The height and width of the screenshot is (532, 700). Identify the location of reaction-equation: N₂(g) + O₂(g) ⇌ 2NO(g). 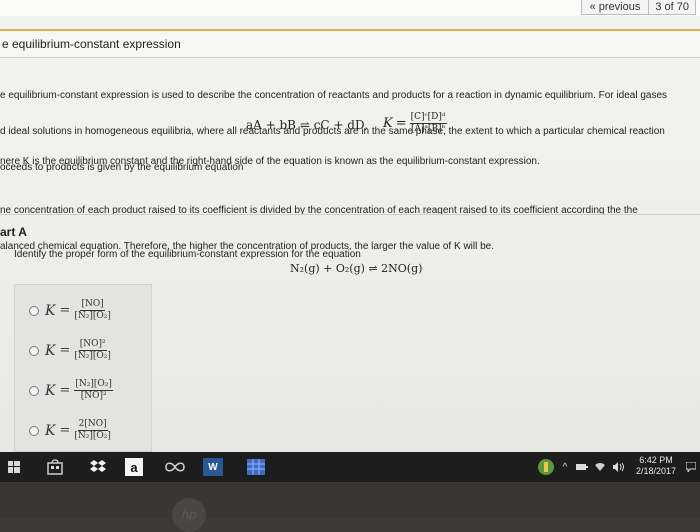
(356, 268).